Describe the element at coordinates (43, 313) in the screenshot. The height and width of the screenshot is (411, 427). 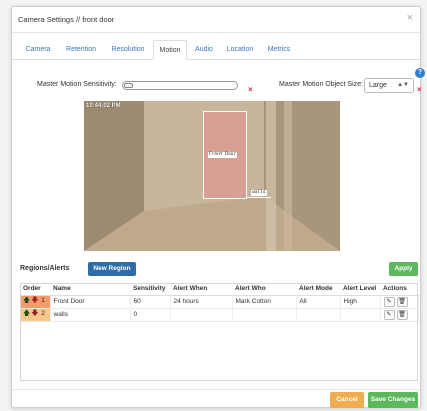
I see `order-value: 2` at that location.